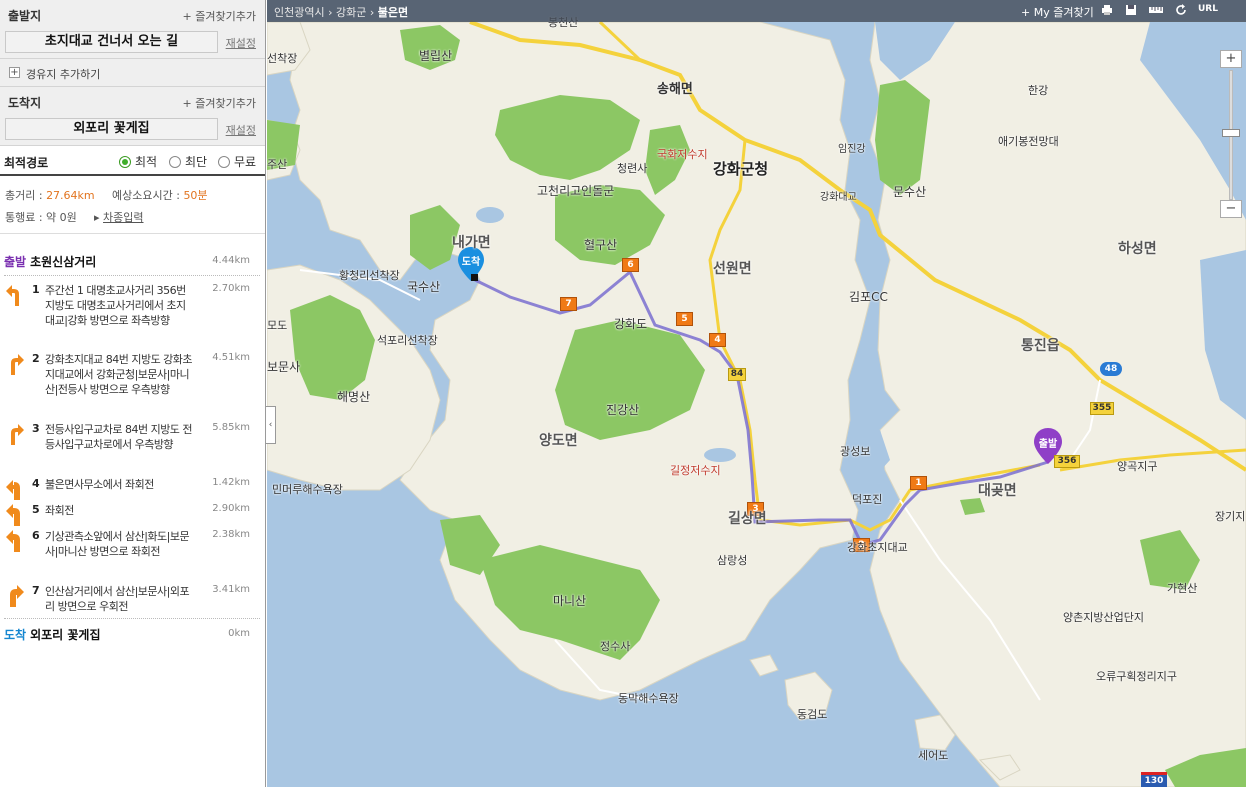 This screenshot has height=787, width=1246. Describe the element at coordinates (351, 12) in the screenshot. I see `crumb-gun: 강화군` at that location.